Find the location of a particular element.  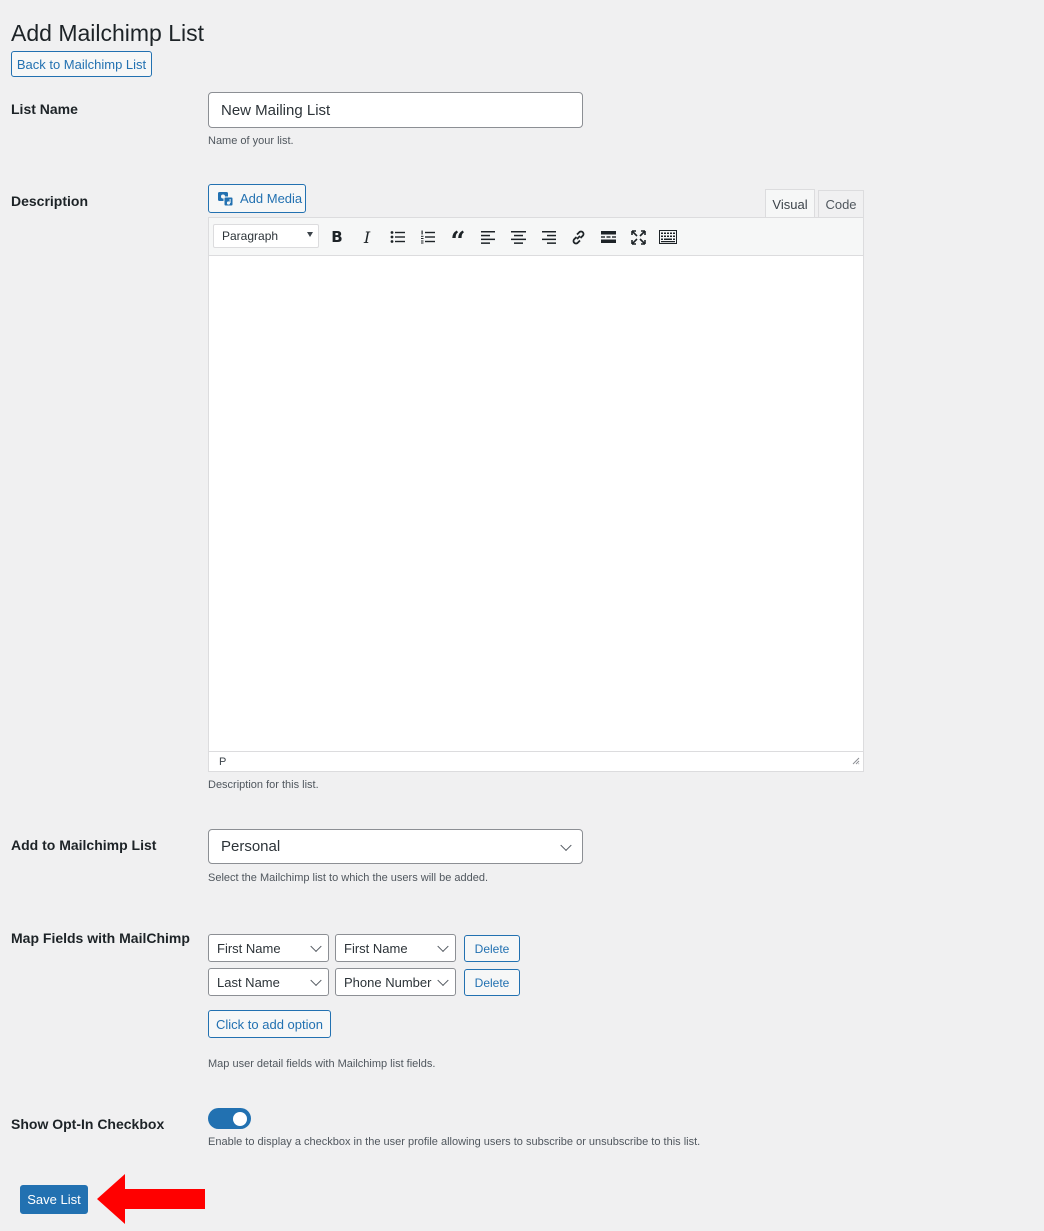

mailchimp-field-select: First Name is located at coordinates (395, 948).